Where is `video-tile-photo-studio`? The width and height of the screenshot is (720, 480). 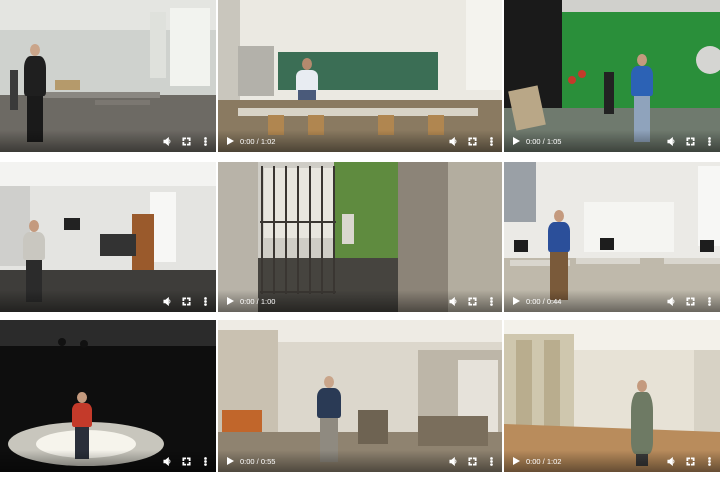 video-tile-photo-studio is located at coordinates (108, 237).